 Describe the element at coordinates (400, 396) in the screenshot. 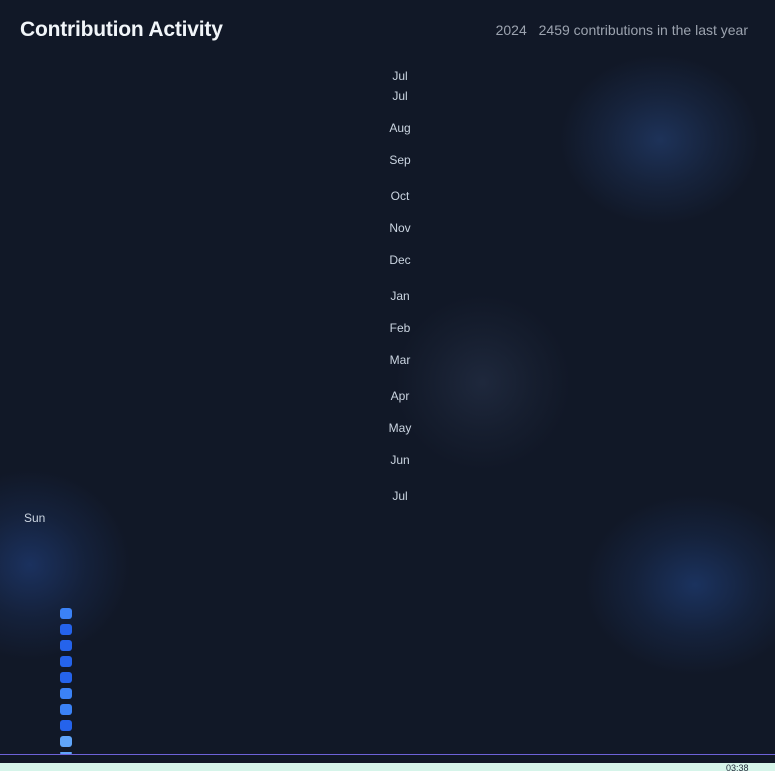

I see `month-label: Apr` at that location.